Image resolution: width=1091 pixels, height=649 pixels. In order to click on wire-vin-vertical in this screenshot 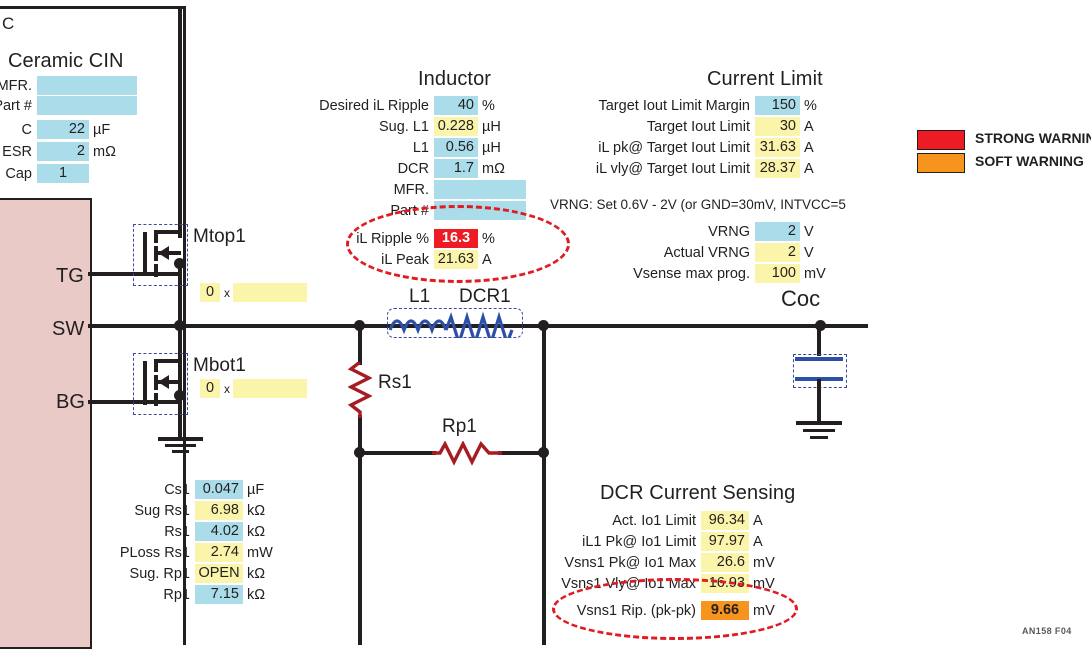, I will do `click(180, 122)`.